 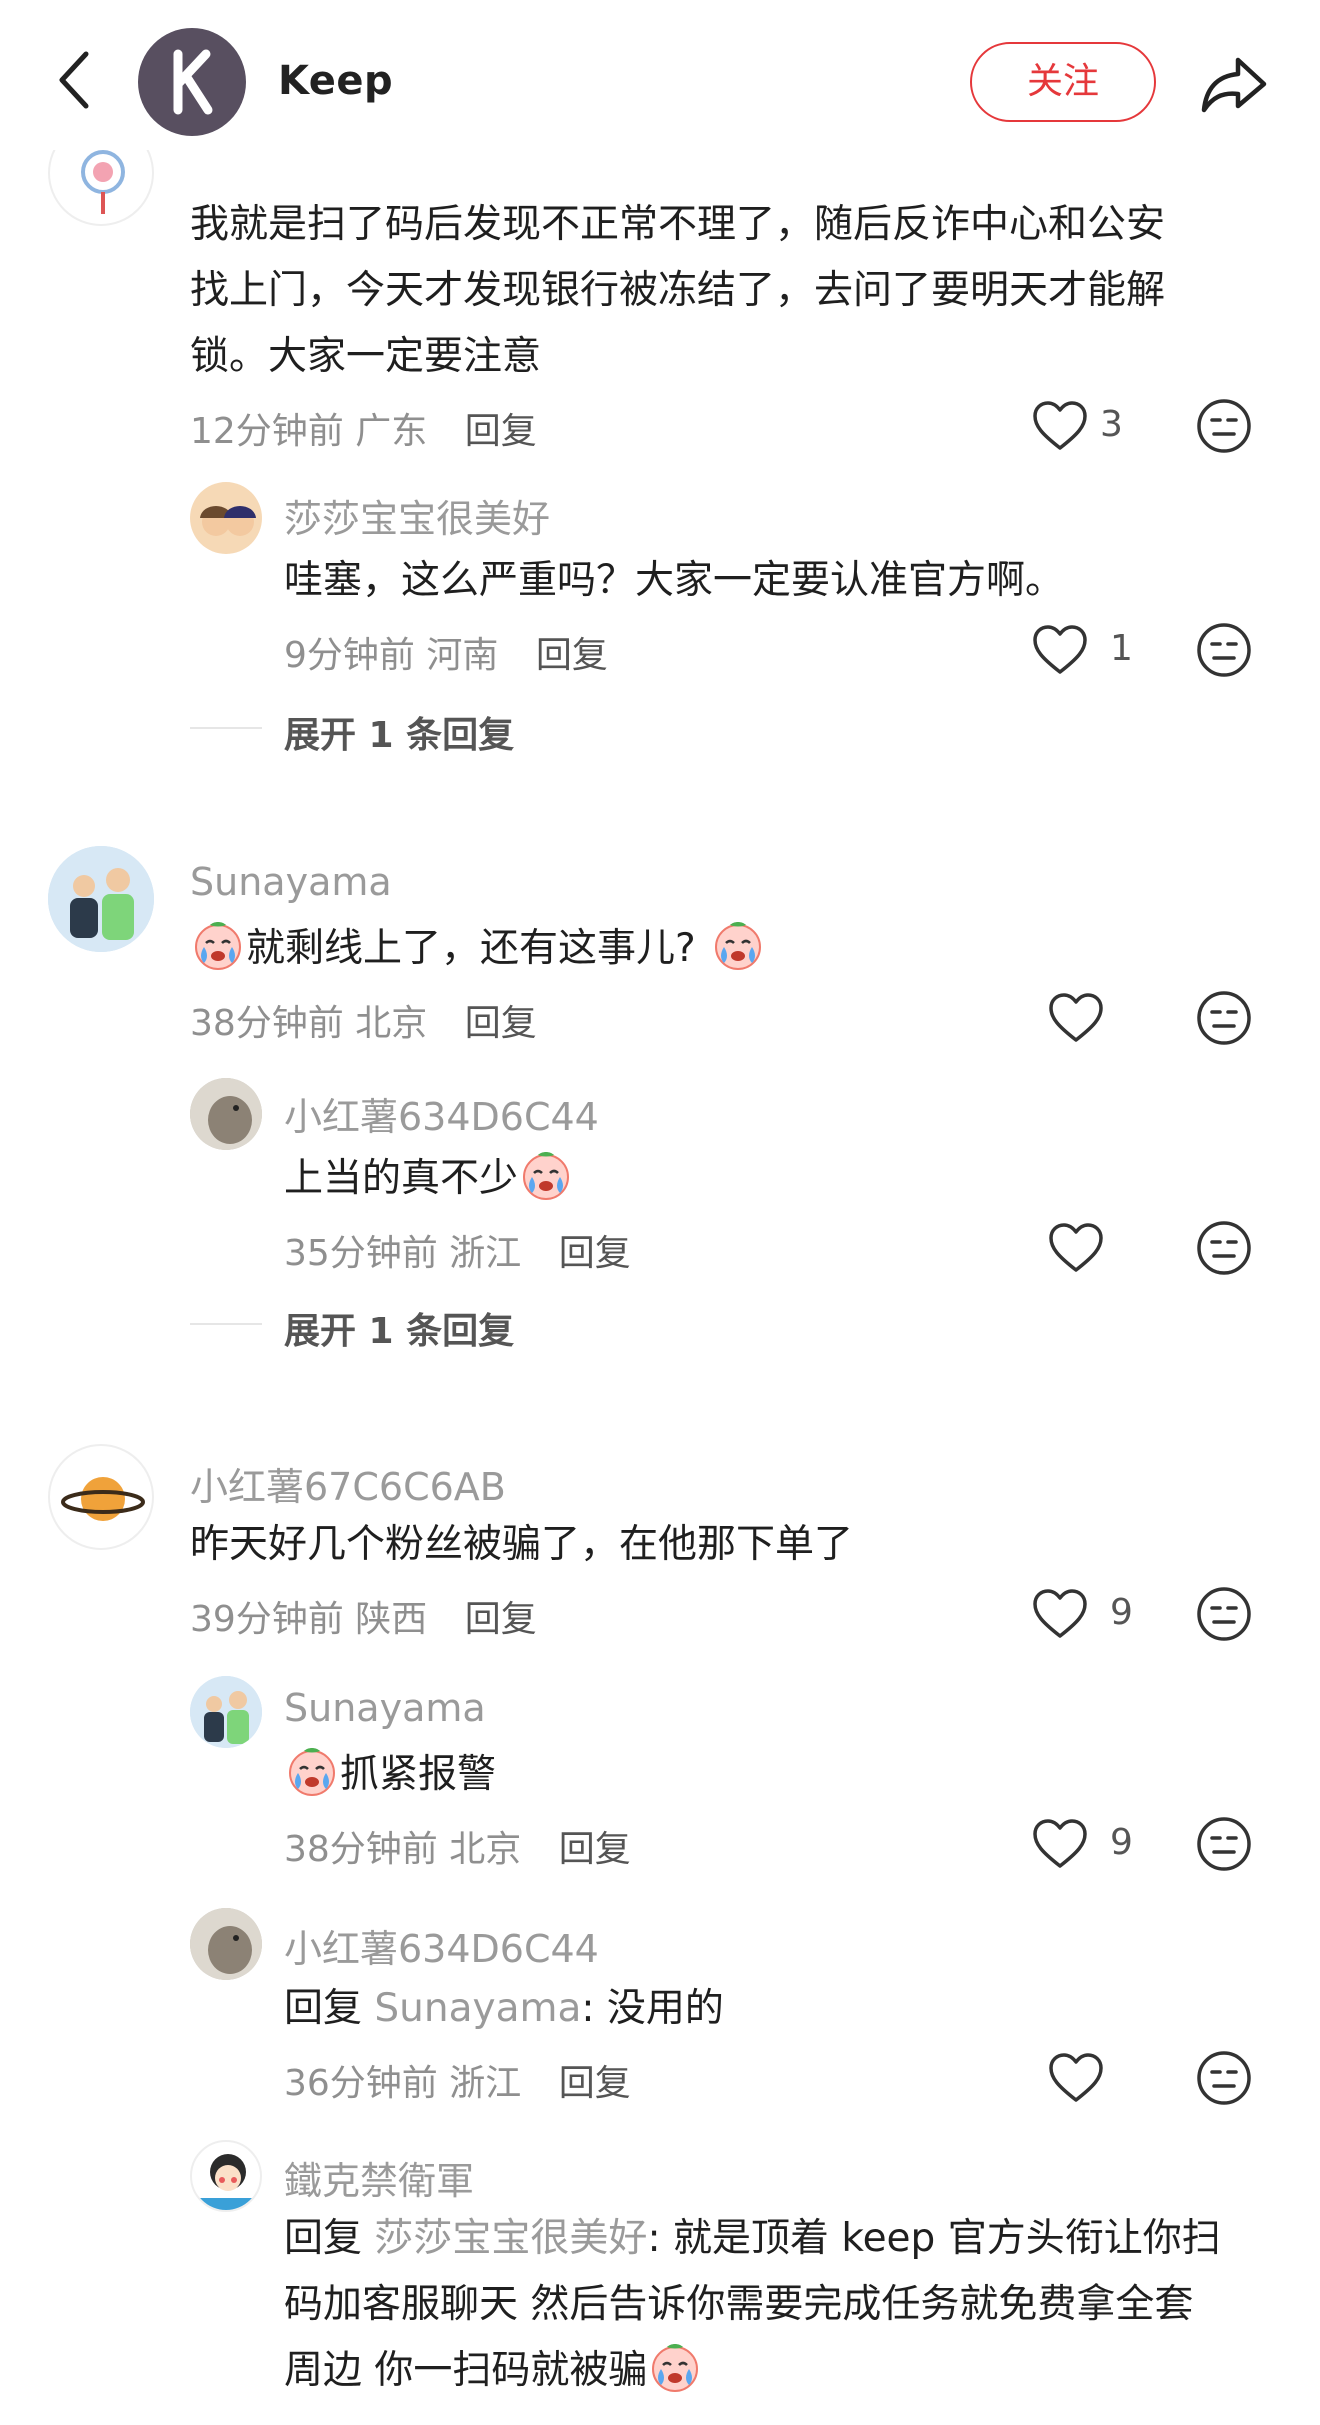 I want to click on reply-text-content: : 没用的, so click(x=652, y=2008).